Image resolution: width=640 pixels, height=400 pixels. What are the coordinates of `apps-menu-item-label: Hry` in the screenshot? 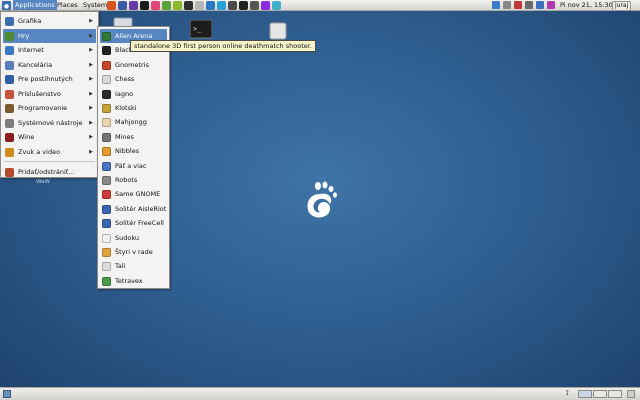 It's located at (24, 35).